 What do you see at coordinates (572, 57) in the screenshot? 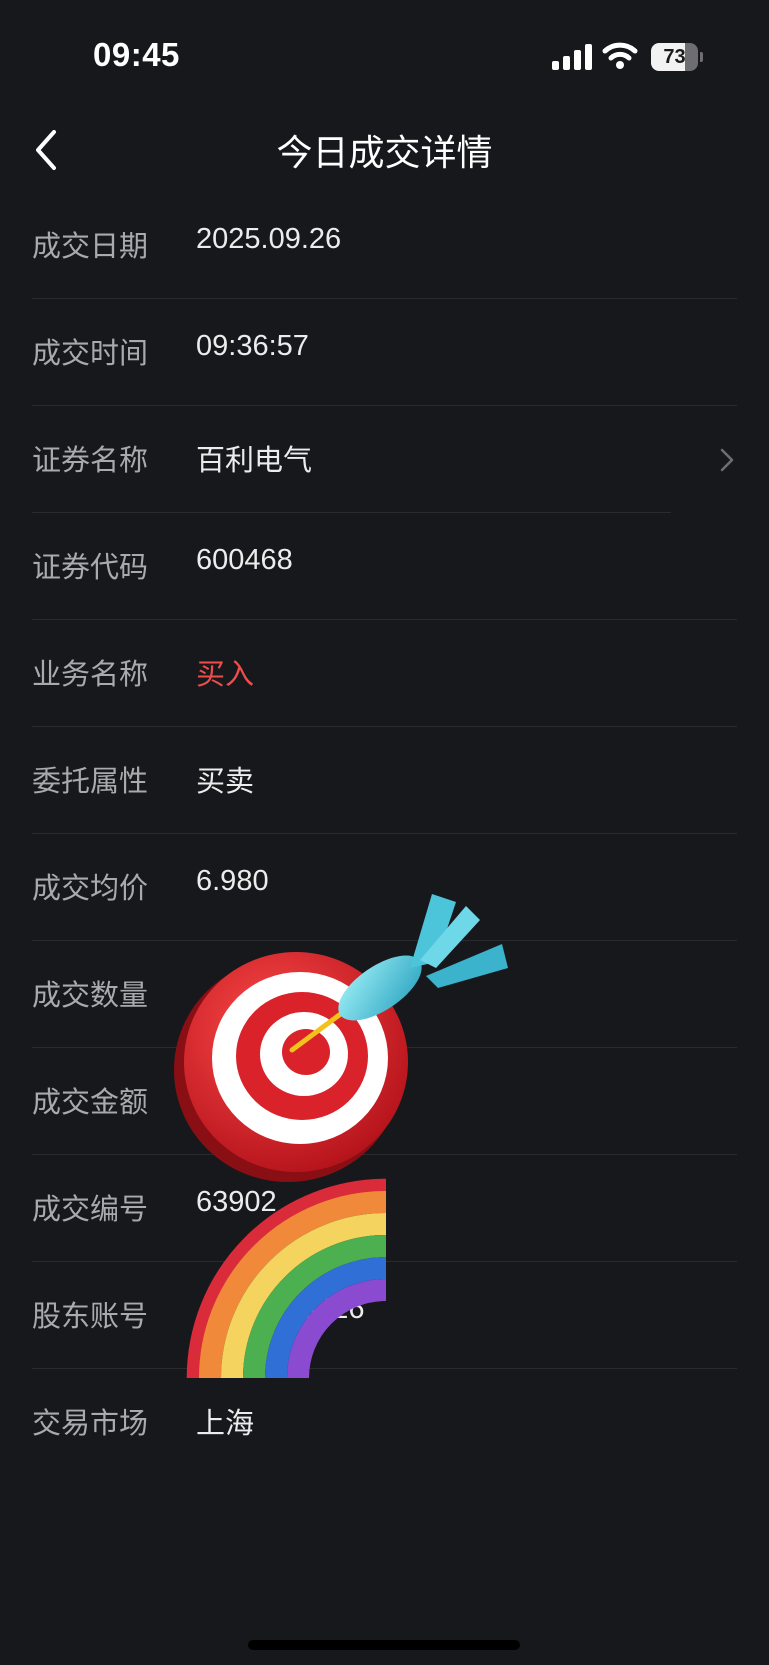
I see `cellular-signal-icon` at bounding box center [572, 57].